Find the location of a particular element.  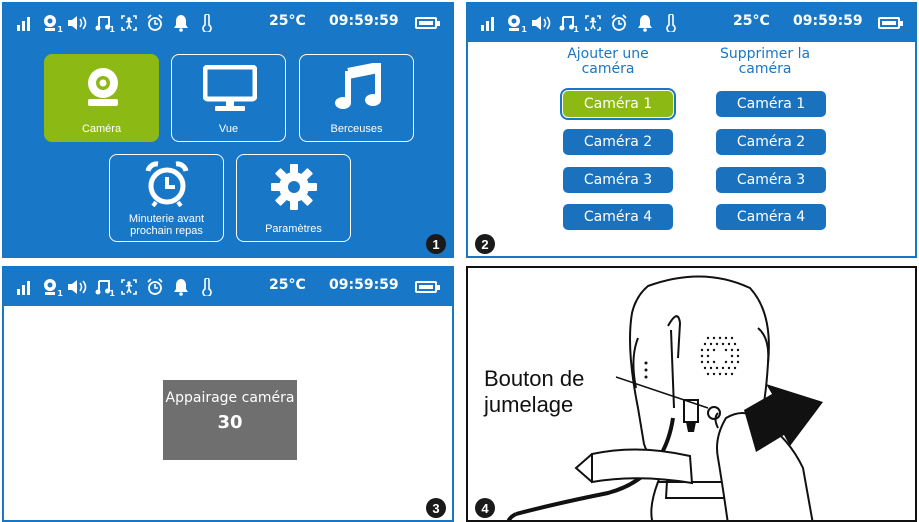

remove-camera-3-button: Caméra 3 is located at coordinates (771, 180).